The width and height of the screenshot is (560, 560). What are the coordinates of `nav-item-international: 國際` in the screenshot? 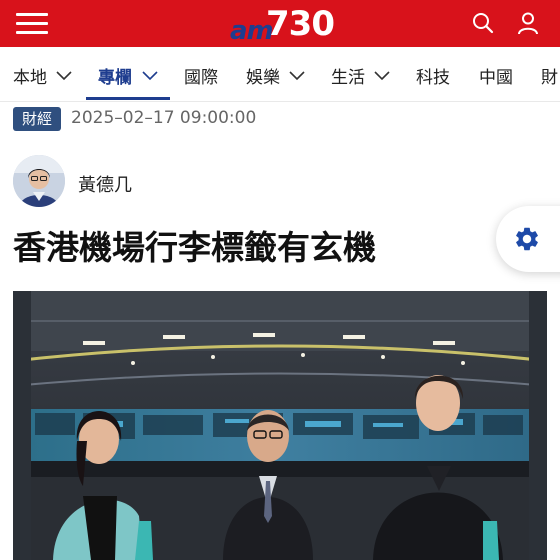 It's located at (201, 75).